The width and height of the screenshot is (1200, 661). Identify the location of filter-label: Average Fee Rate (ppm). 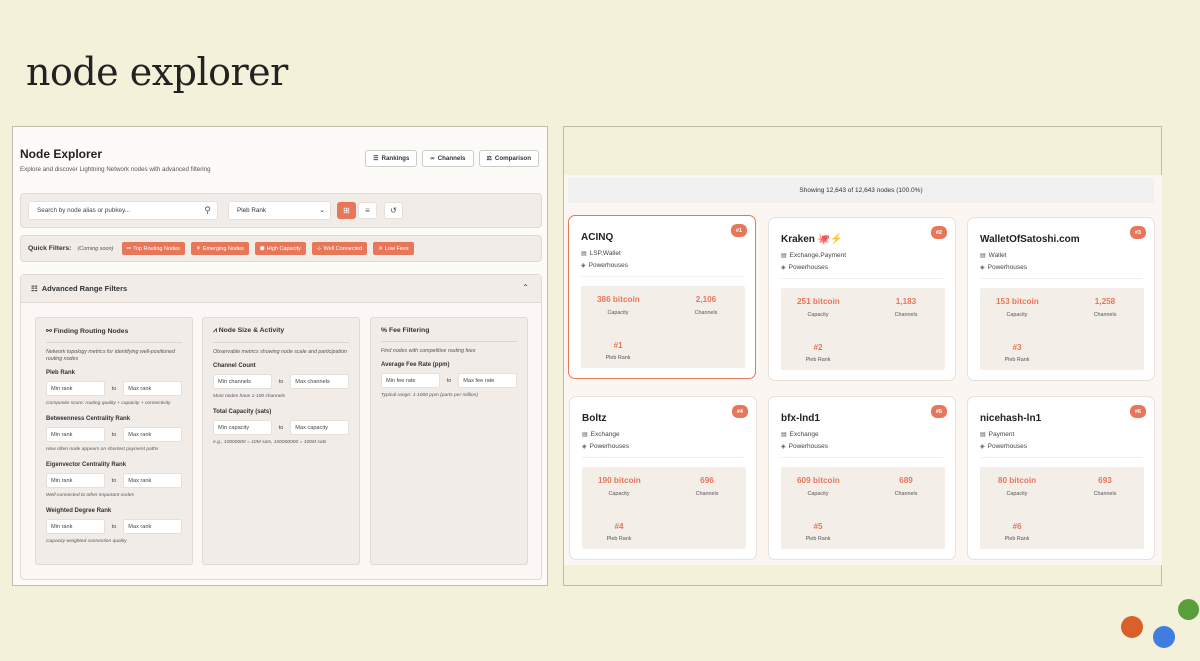
(415, 365).